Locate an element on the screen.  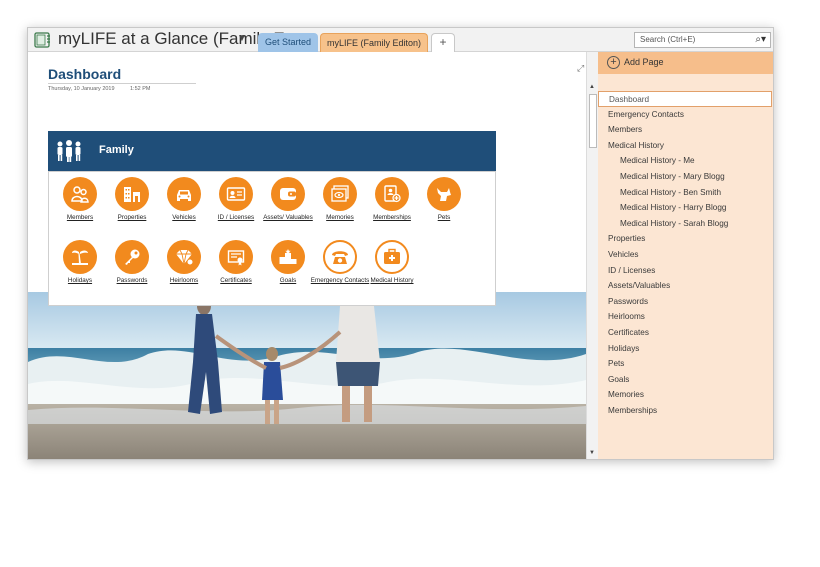
page-item-medical-history-sarah-blogg: Medical History - Sarah Blogg is located at coordinates (685, 224).